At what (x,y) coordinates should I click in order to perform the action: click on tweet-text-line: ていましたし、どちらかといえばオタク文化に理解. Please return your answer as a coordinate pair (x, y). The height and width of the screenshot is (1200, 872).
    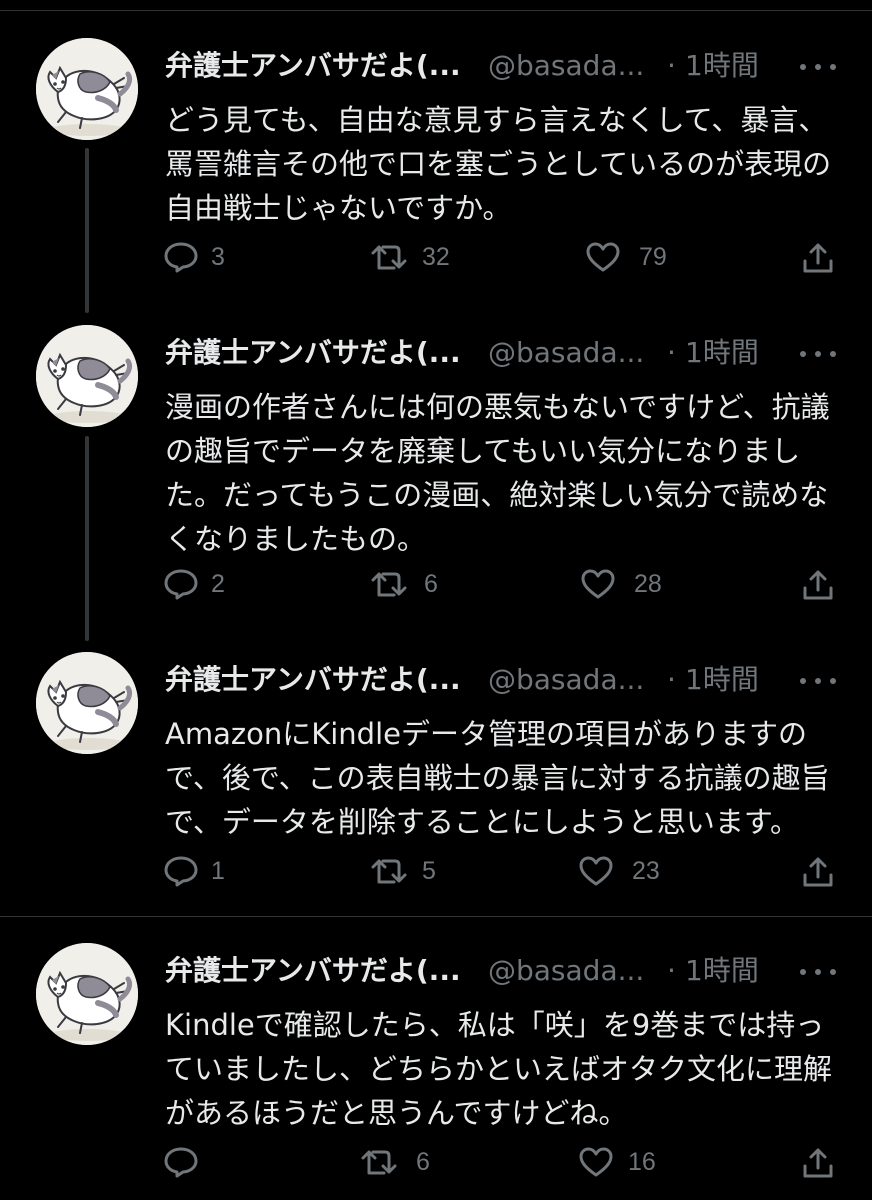
    Looking at the image, I should click on (499, 1069).